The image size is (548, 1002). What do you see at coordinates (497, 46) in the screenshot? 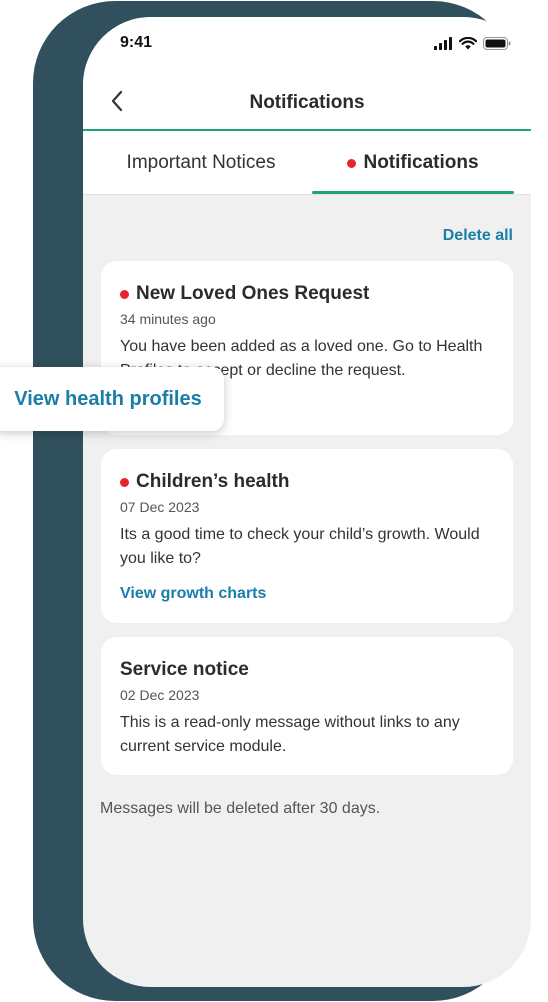
I see `battery-icon` at bounding box center [497, 46].